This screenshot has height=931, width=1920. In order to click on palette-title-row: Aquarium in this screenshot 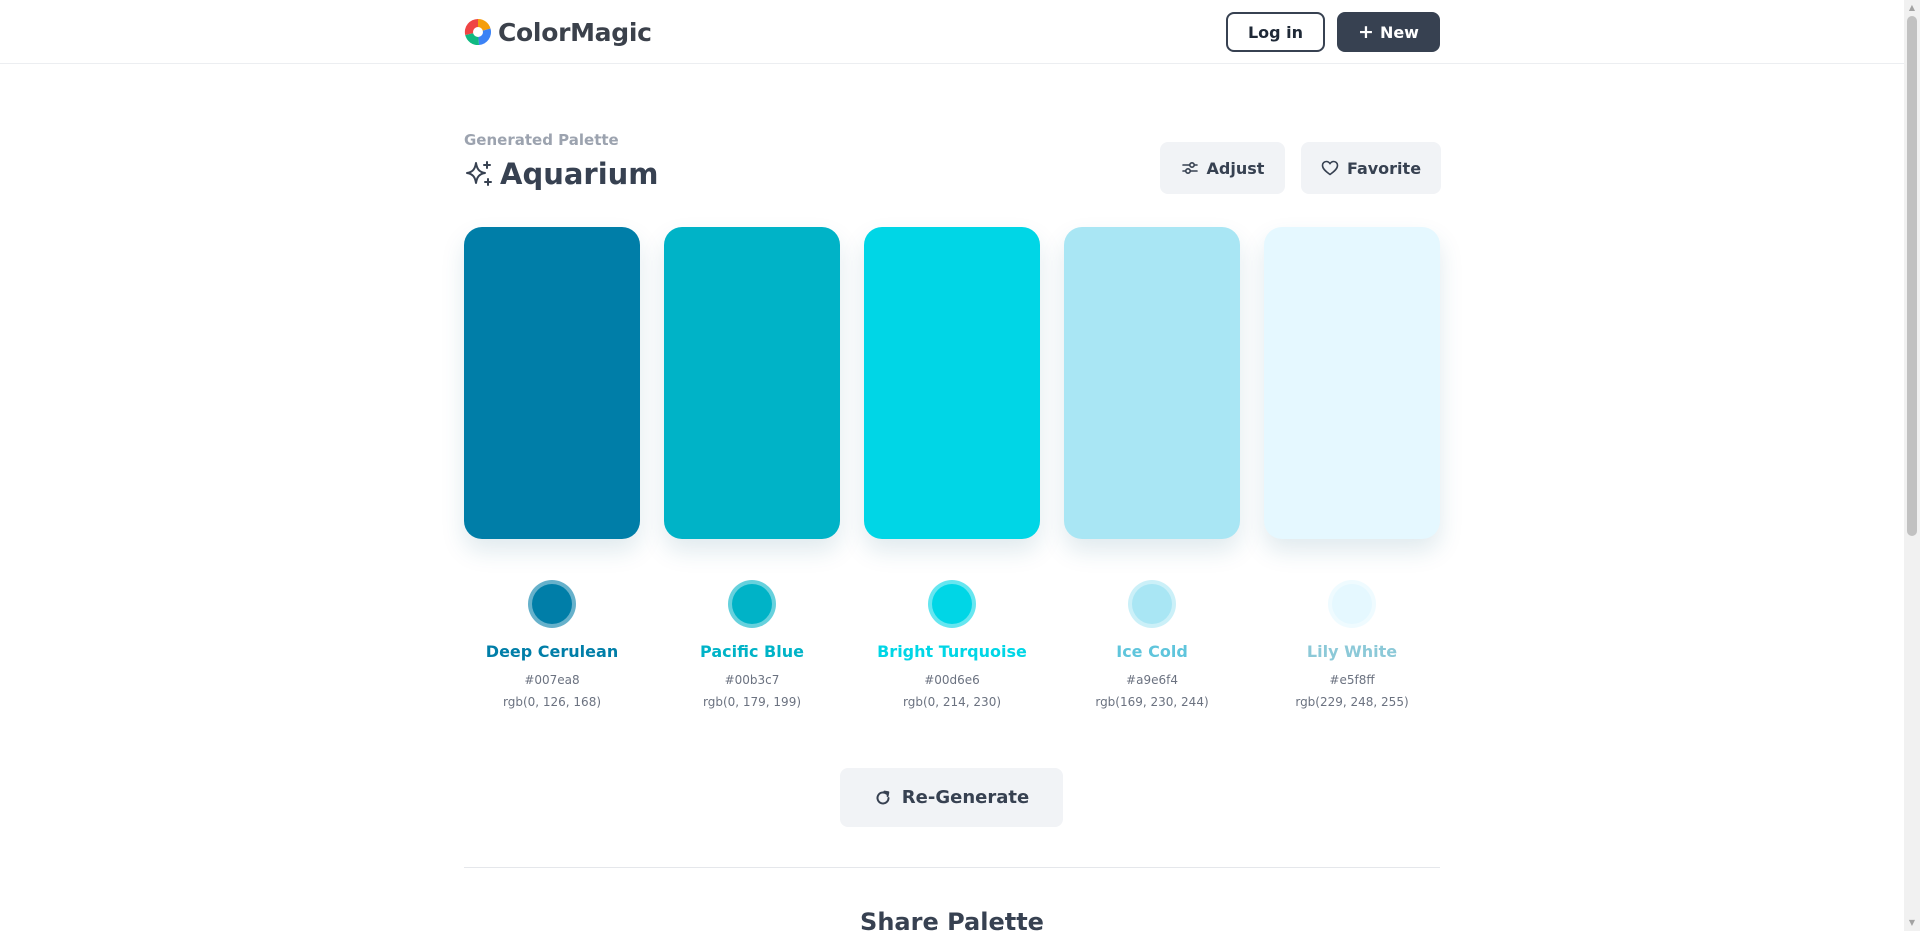, I will do `click(561, 174)`.